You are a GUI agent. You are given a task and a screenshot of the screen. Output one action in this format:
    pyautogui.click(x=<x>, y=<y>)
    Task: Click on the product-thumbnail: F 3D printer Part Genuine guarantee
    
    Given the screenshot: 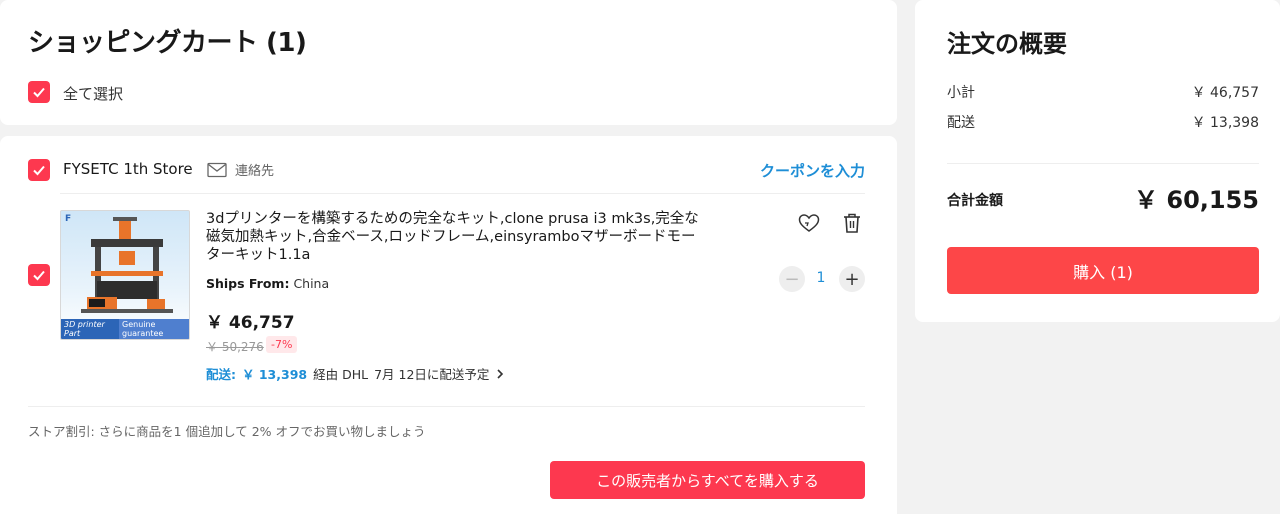 What is the action you would take?
    pyautogui.click(x=125, y=275)
    